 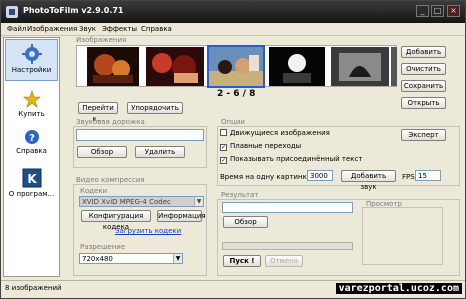 I want to click on thumbnail-image-selected, so click(x=236, y=66).